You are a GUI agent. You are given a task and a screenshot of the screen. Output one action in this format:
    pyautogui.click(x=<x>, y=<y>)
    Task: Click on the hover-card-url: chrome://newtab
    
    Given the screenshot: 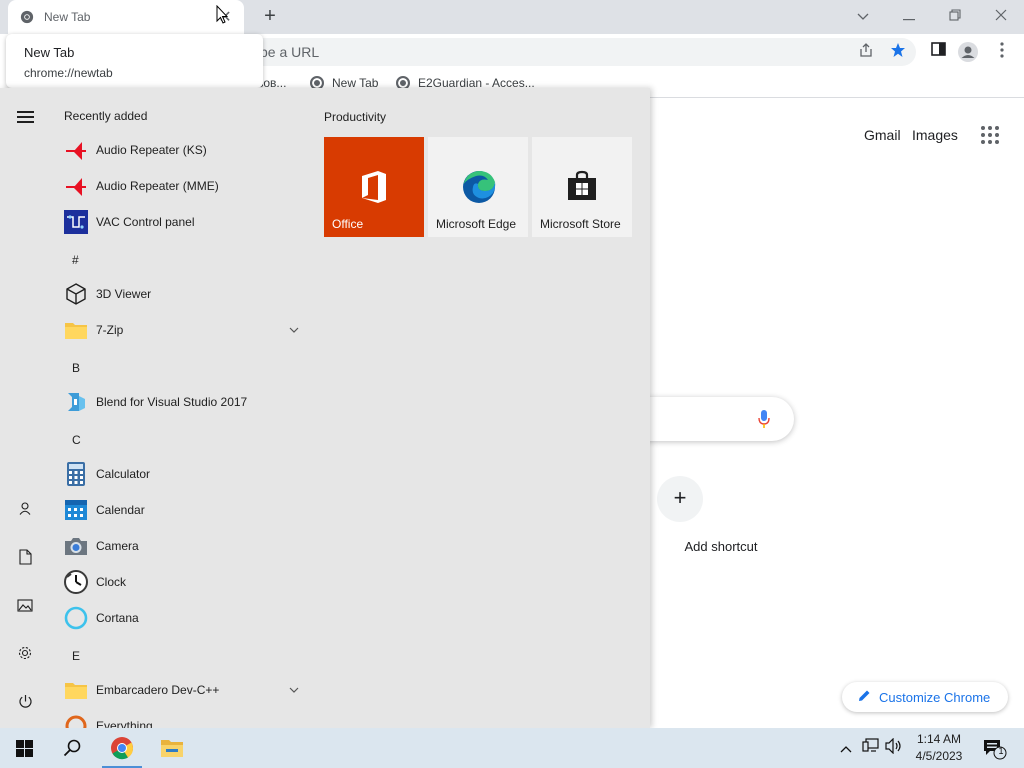 What is the action you would take?
    pyautogui.click(x=68, y=73)
    